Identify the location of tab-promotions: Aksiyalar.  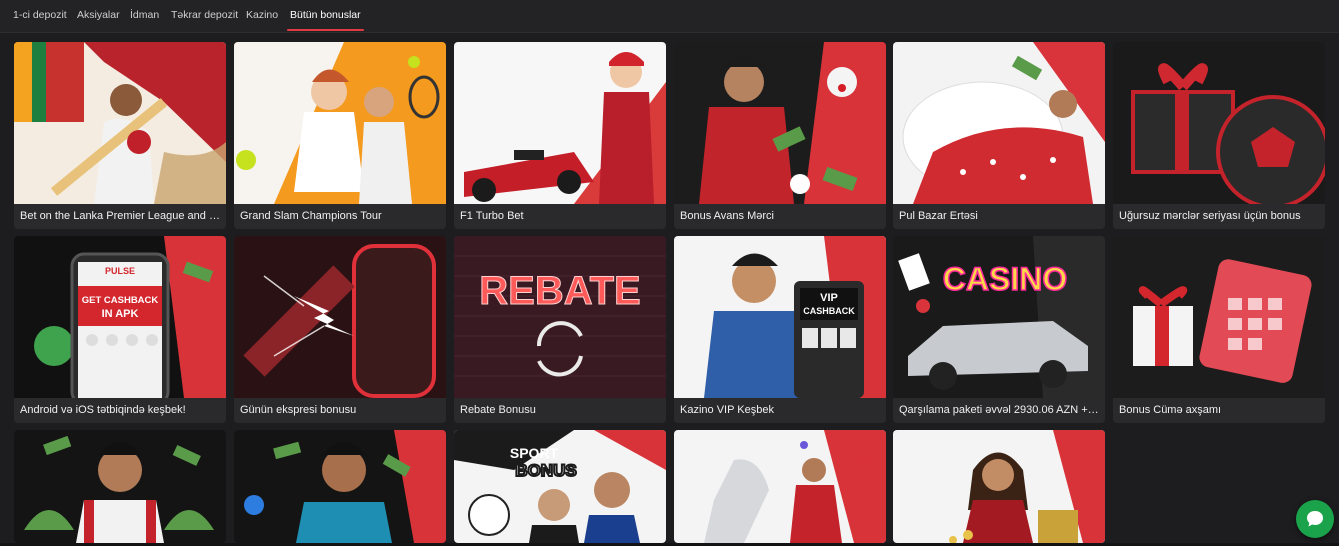
(98, 15).